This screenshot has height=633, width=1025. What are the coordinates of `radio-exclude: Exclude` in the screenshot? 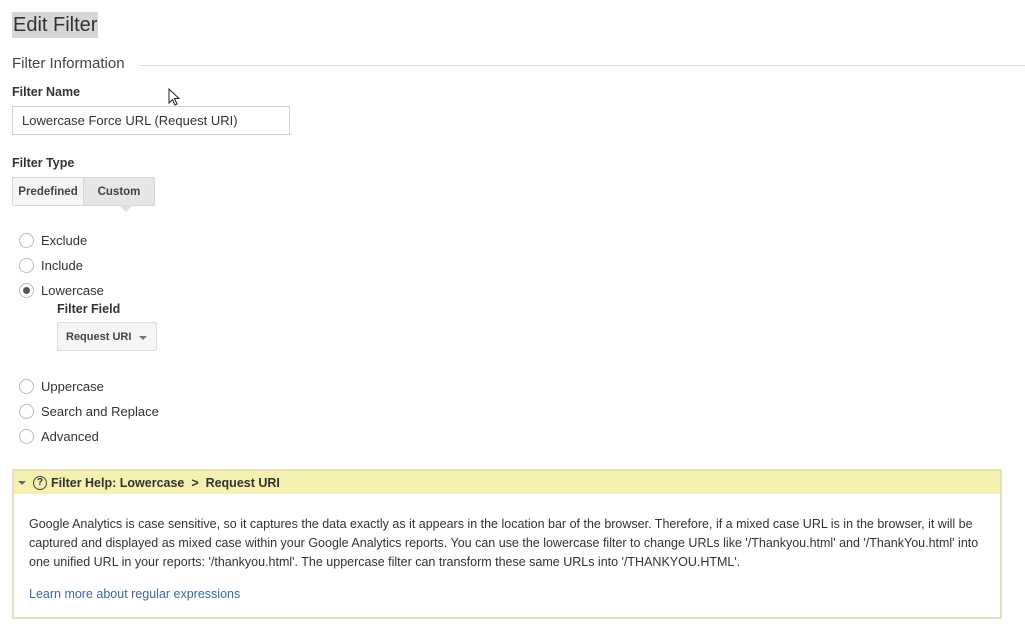 It's located at (53, 240).